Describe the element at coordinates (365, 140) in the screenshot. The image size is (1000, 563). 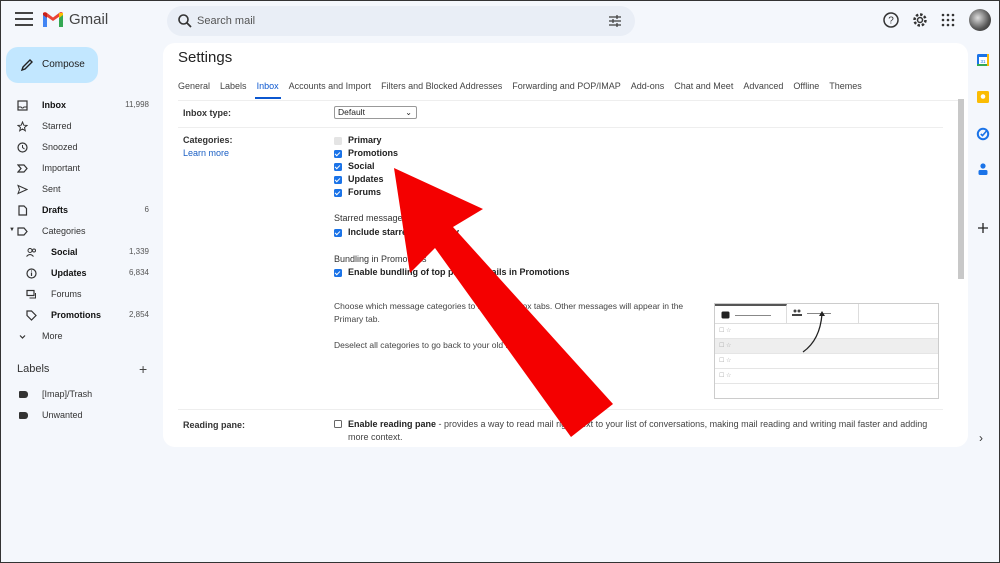
I see `primary-label: Primary` at that location.